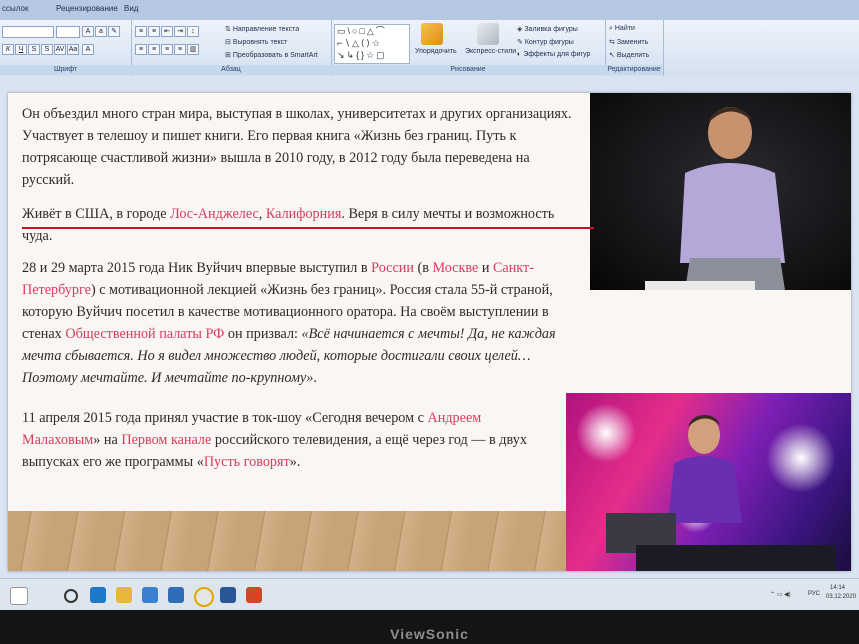 Image resolution: width=859 pixels, height=644 pixels. Describe the element at coordinates (629, 55) in the screenshot. I see `select-button: ↖ Выделить` at that location.